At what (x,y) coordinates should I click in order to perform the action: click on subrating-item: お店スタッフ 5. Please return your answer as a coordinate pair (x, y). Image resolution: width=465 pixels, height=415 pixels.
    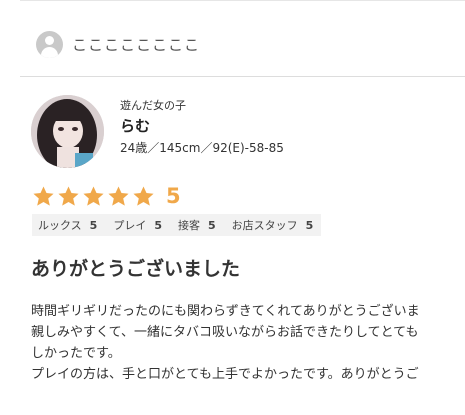
    Looking at the image, I should click on (273, 225).